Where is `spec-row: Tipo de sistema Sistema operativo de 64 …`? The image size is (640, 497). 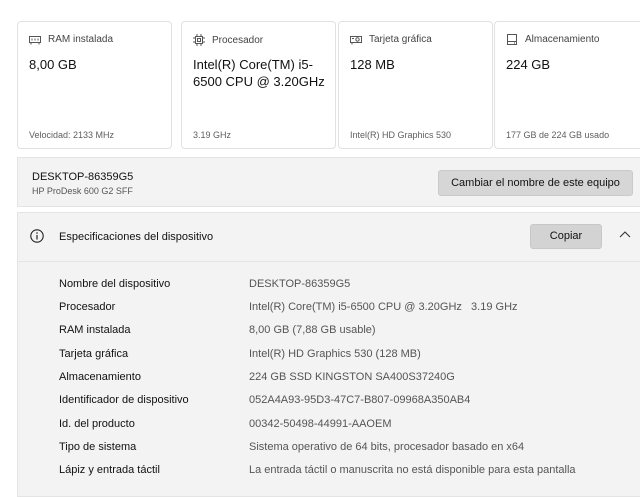 spec-row: Tipo de sistema Sistema operativo de 64 … is located at coordinates (329, 449).